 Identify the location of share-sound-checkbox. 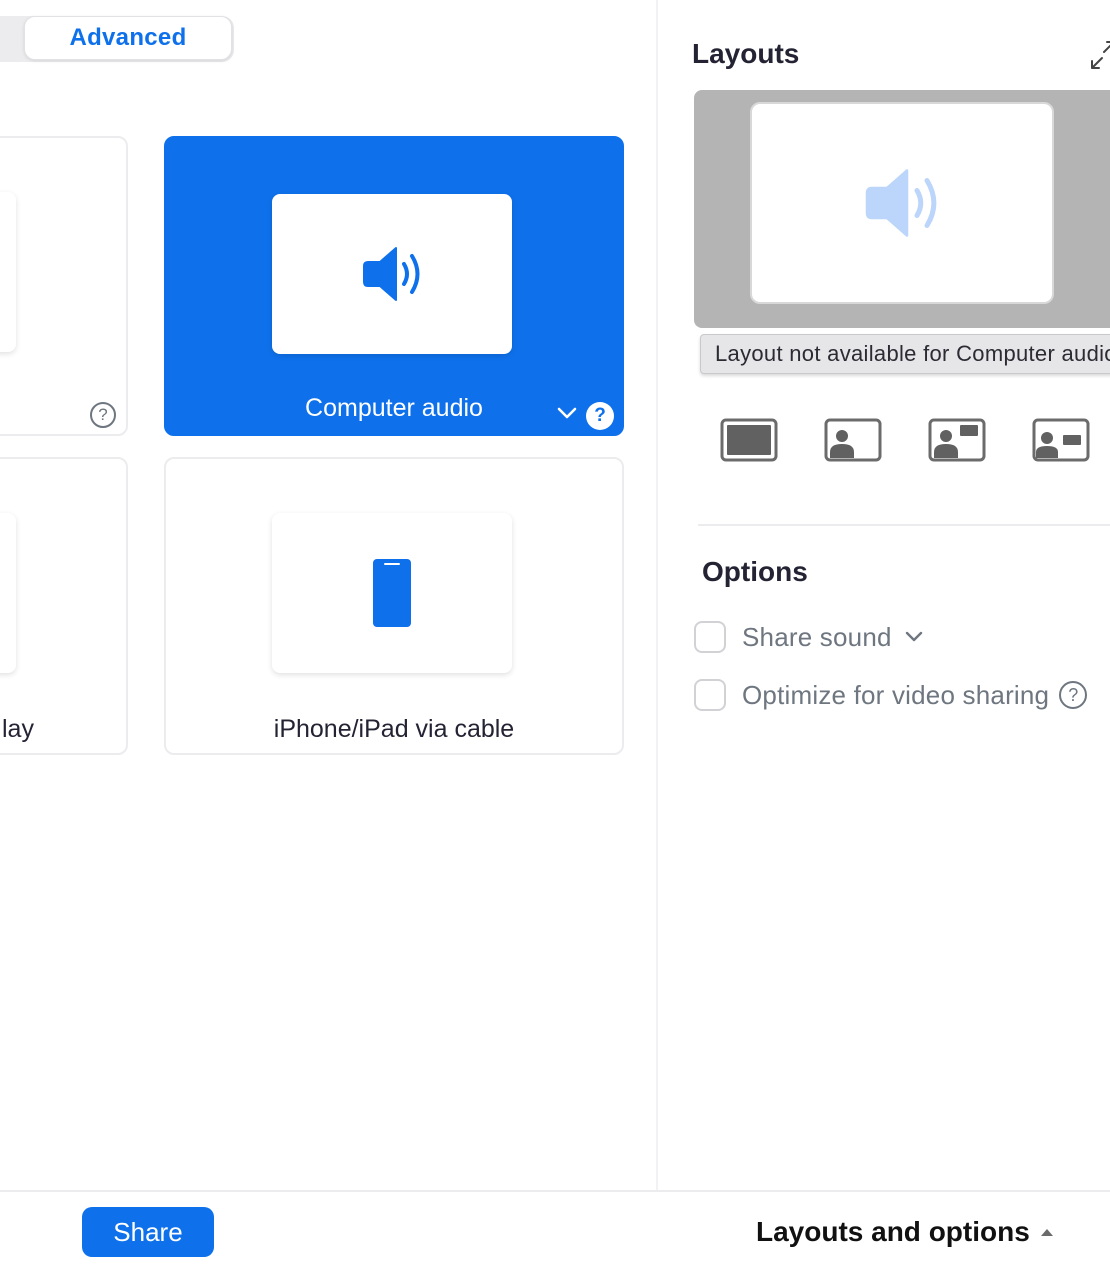
(710, 637).